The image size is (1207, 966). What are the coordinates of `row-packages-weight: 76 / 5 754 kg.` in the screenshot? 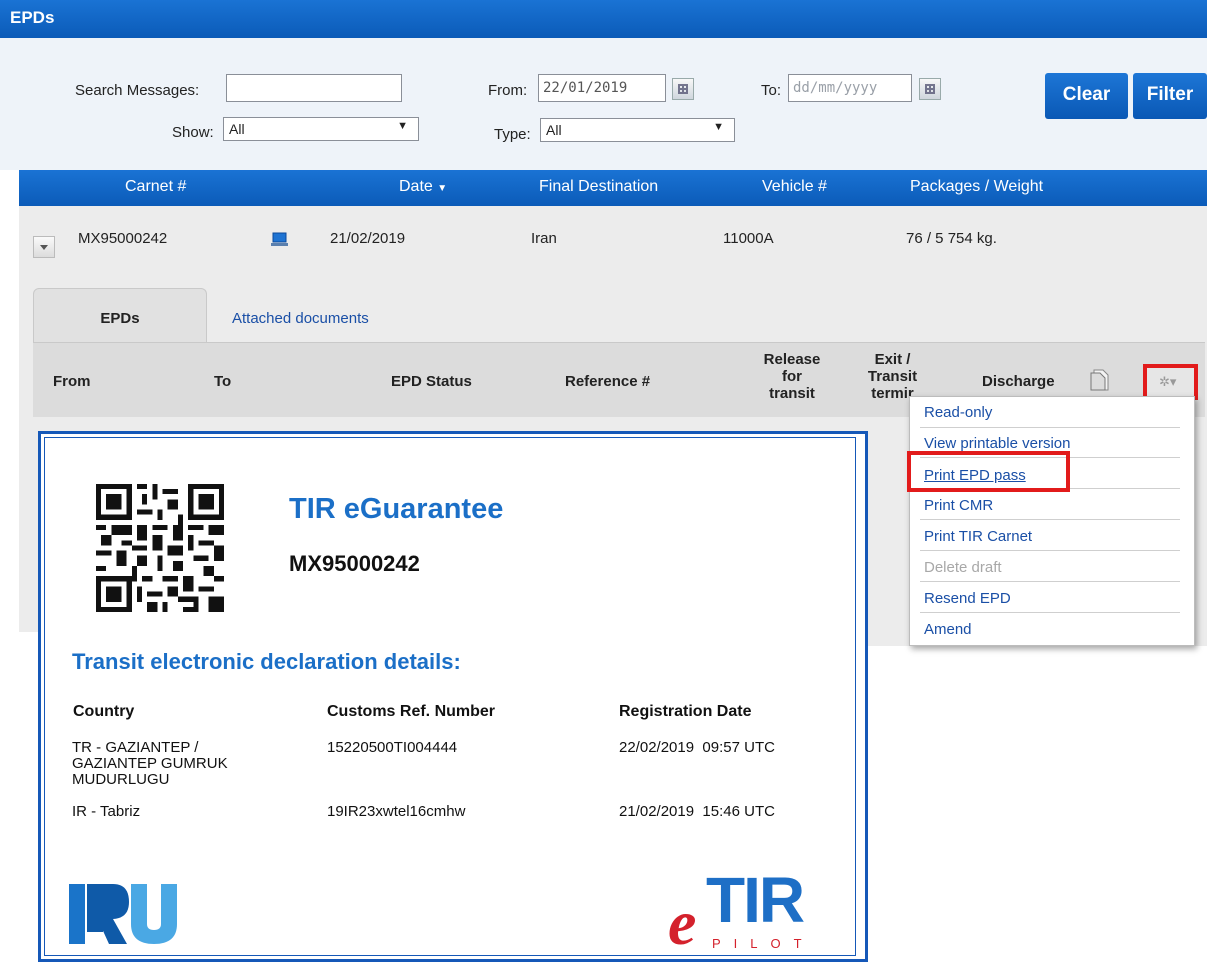 It's located at (951, 238).